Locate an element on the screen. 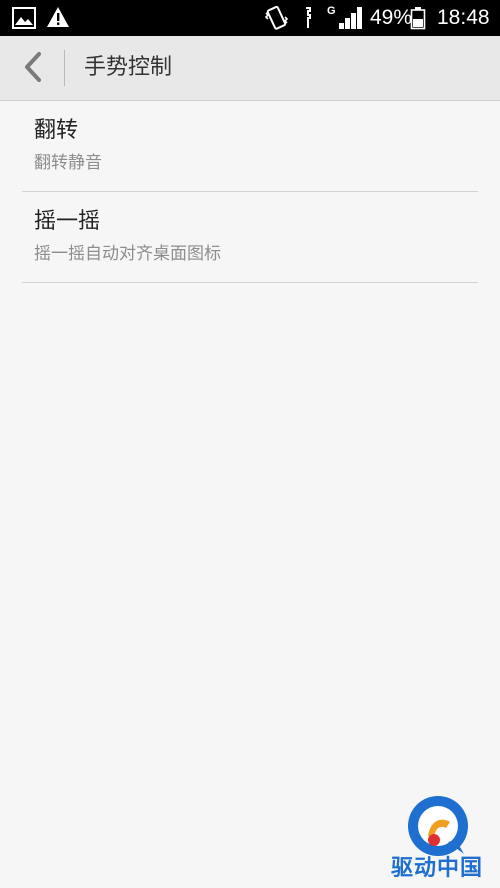 The image size is (500, 888). setting-item-subtitle: 翻转静音 is located at coordinates (68, 163).